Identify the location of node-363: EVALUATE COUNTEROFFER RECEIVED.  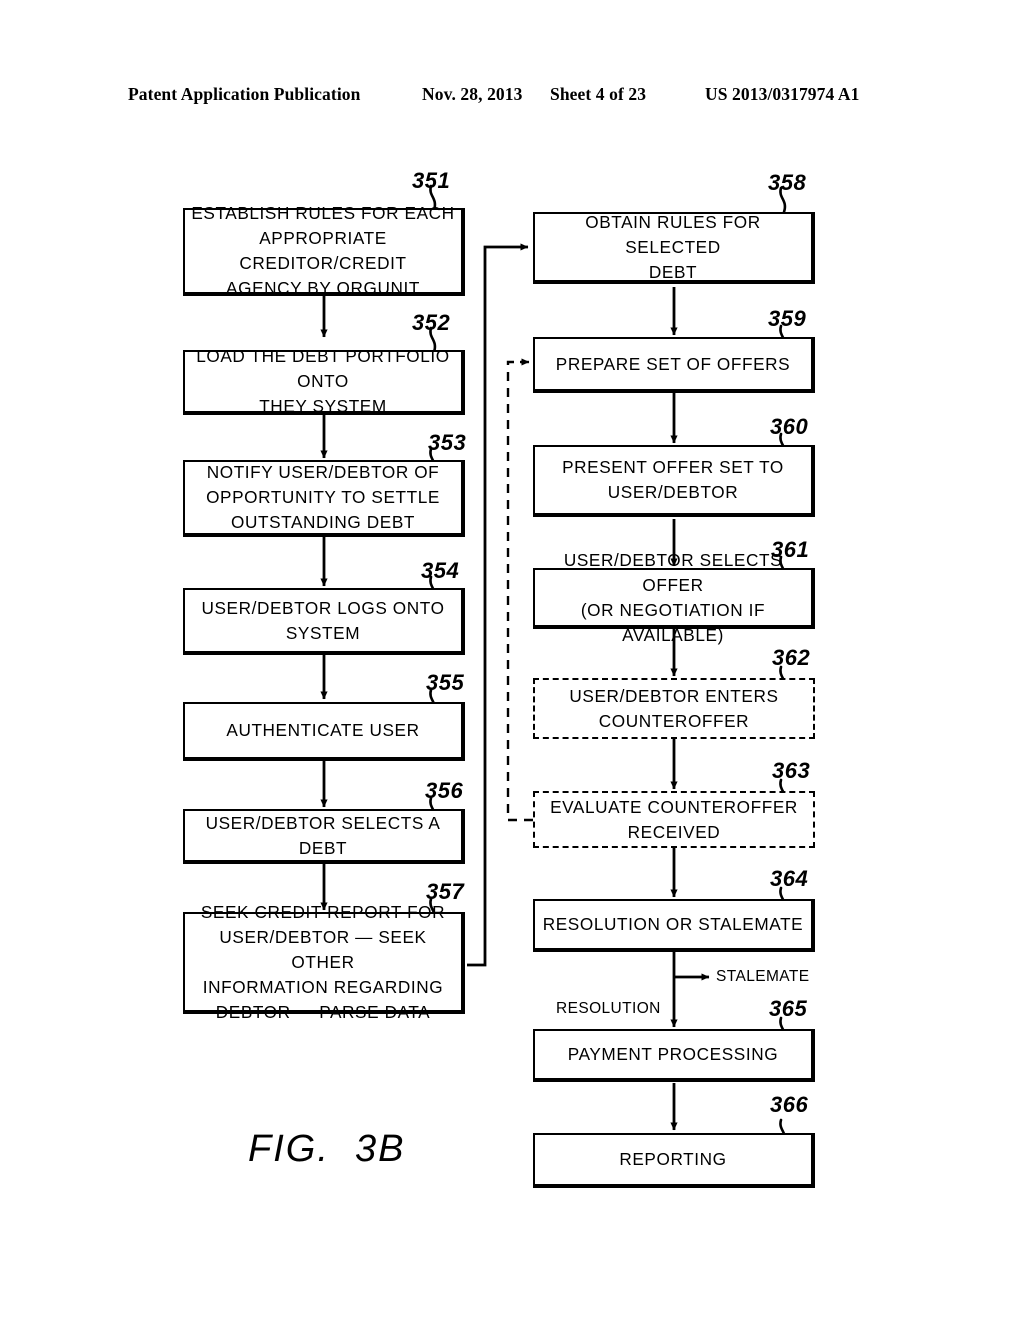
(674, 819).